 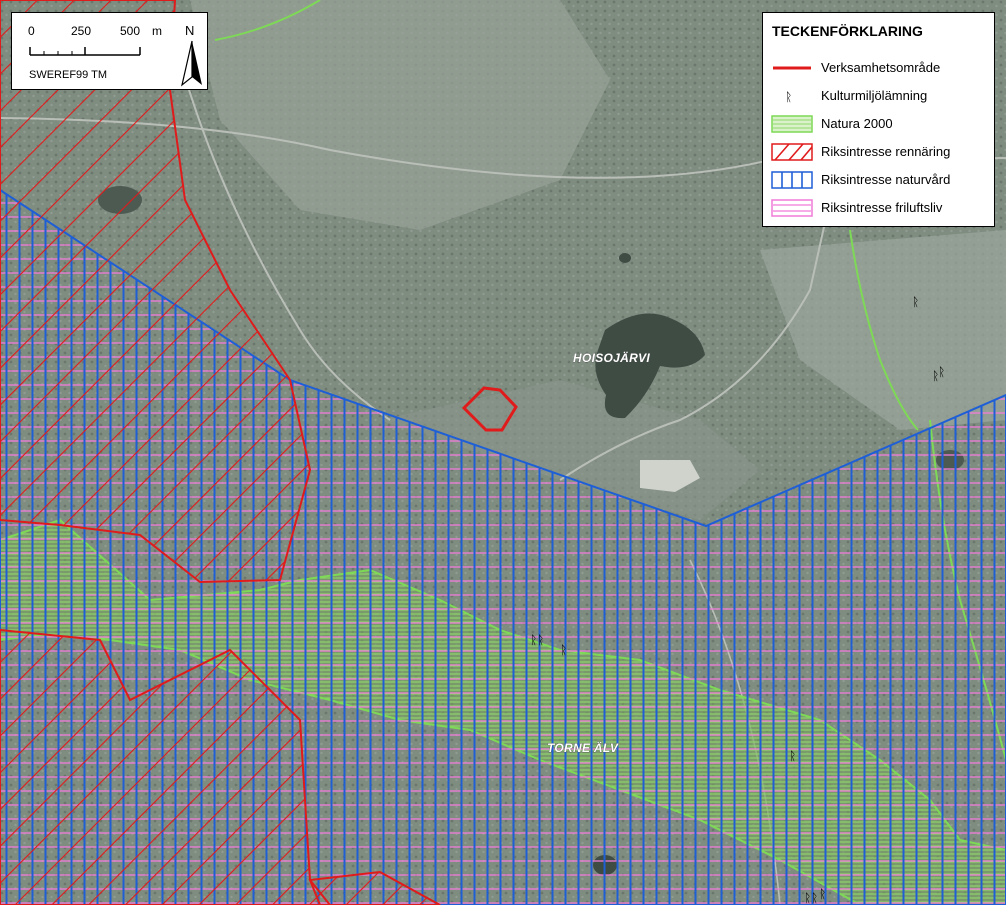 I want to click on north-label: N, so click(x=190, y=30).